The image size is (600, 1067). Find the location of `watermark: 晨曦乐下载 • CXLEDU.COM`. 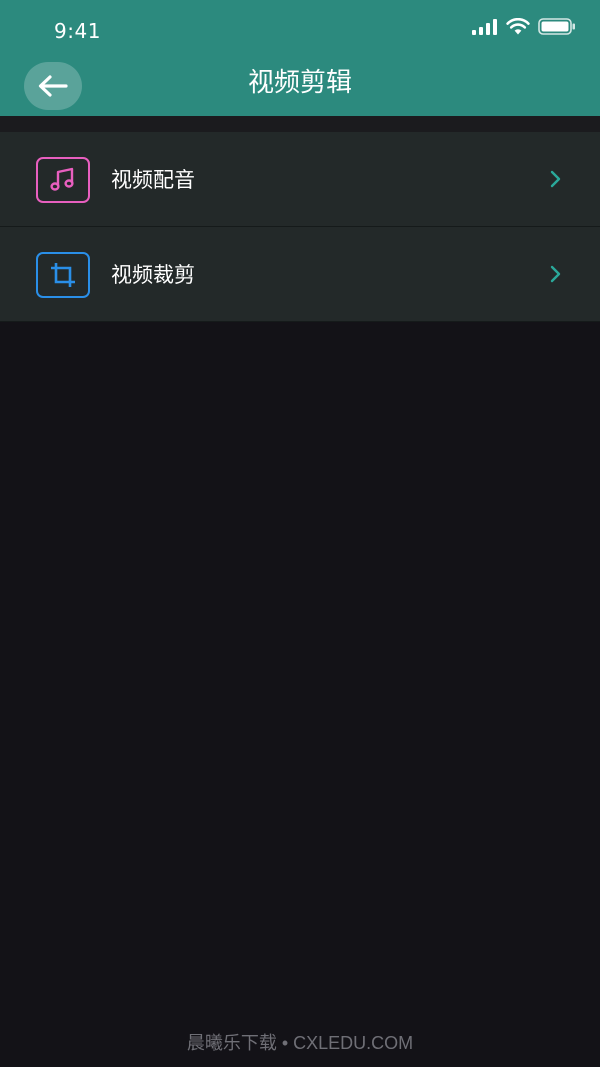

watermark: 晨曦乐下载 • CXLEDU.COM is located at coordinates (300, 1043).